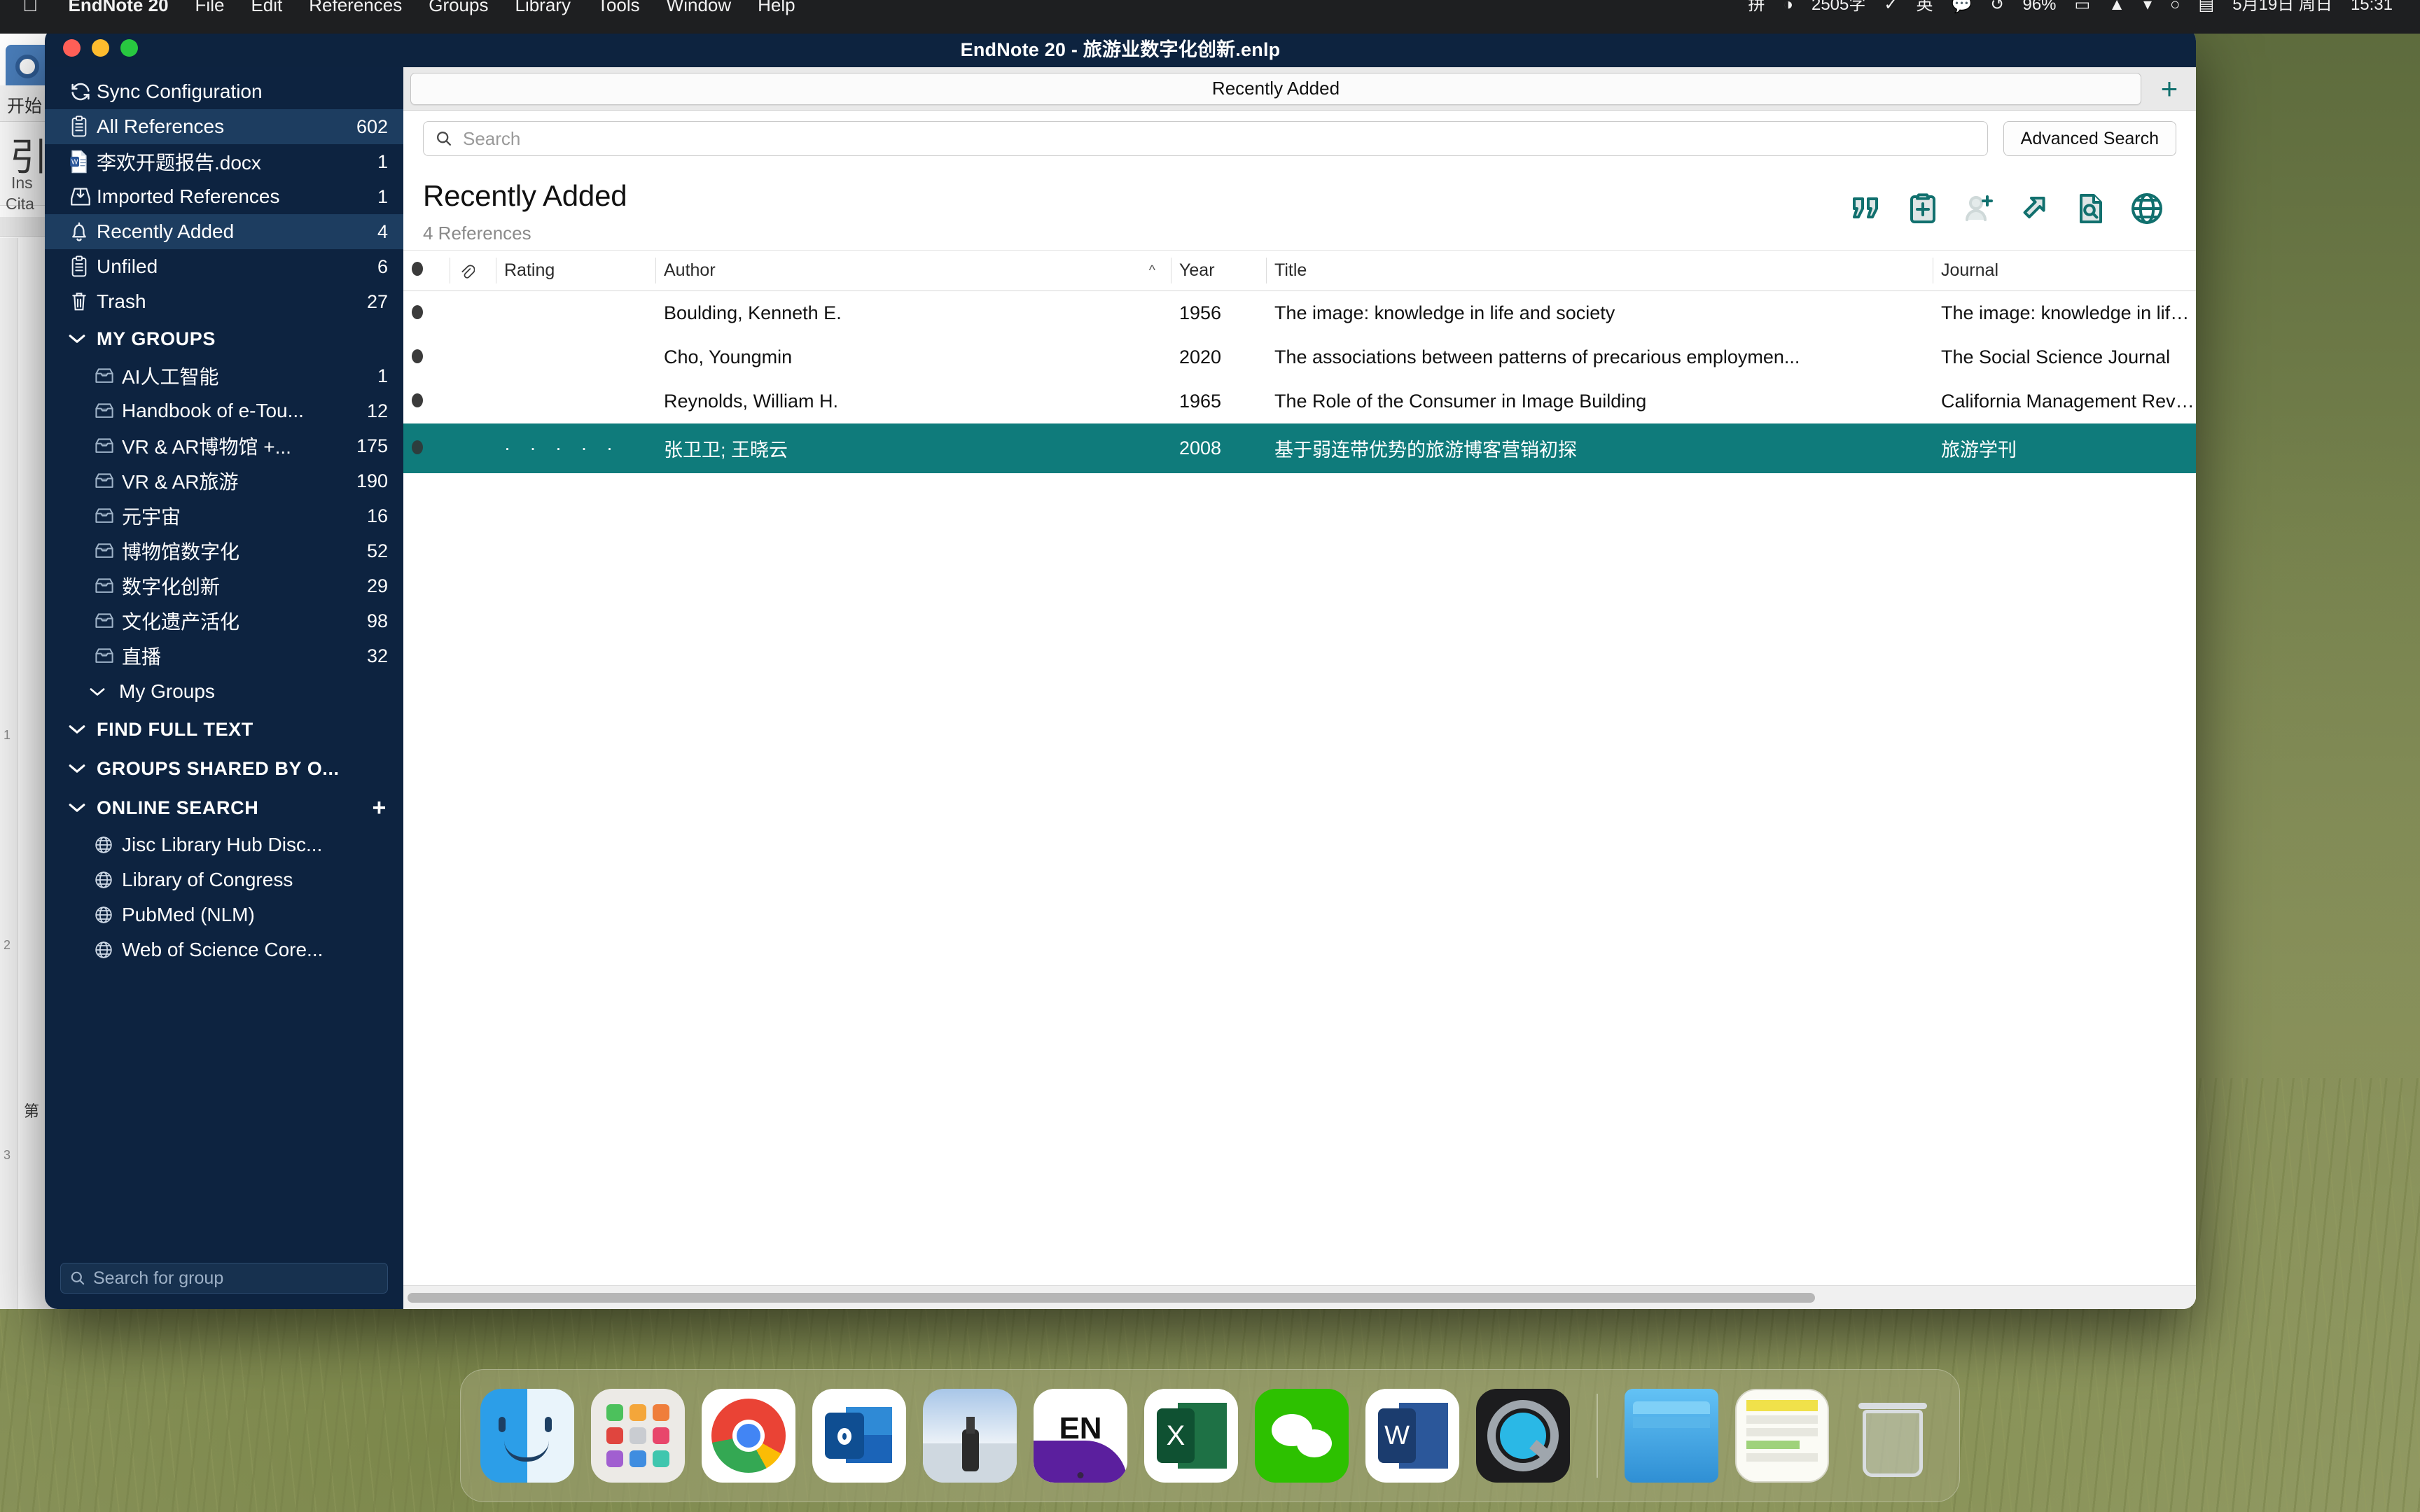 The height and width of the screenshot is (1512, 2420). What do you see at coordinates (2169, 89) in the screenshot?
I see `add-tab-button: +` at bounding box center [2169, 89].